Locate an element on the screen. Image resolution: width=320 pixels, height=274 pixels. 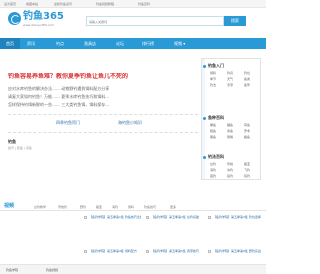
sidebar-link: 传统 is located at coordinates (230, 164).